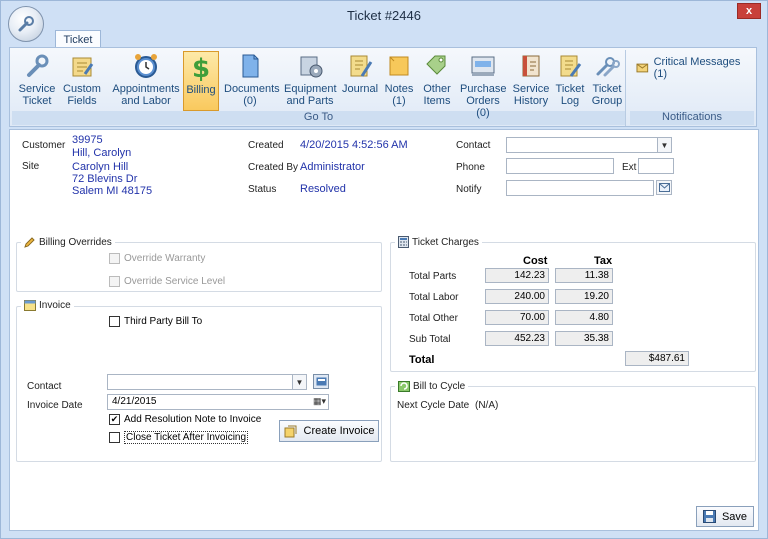  What do you see at coordinates (146, 80) in the screenshot?
I see `appointments-labor-button: Appointments and Labor` at bounding box center [146, 80].